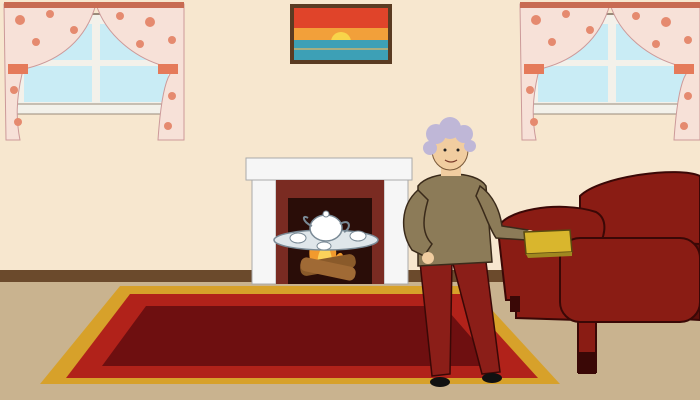 This screenshot has height=400, width=700. Describe the element at coordinates (341, 34) in the screenshot. I see `painting` at that location.